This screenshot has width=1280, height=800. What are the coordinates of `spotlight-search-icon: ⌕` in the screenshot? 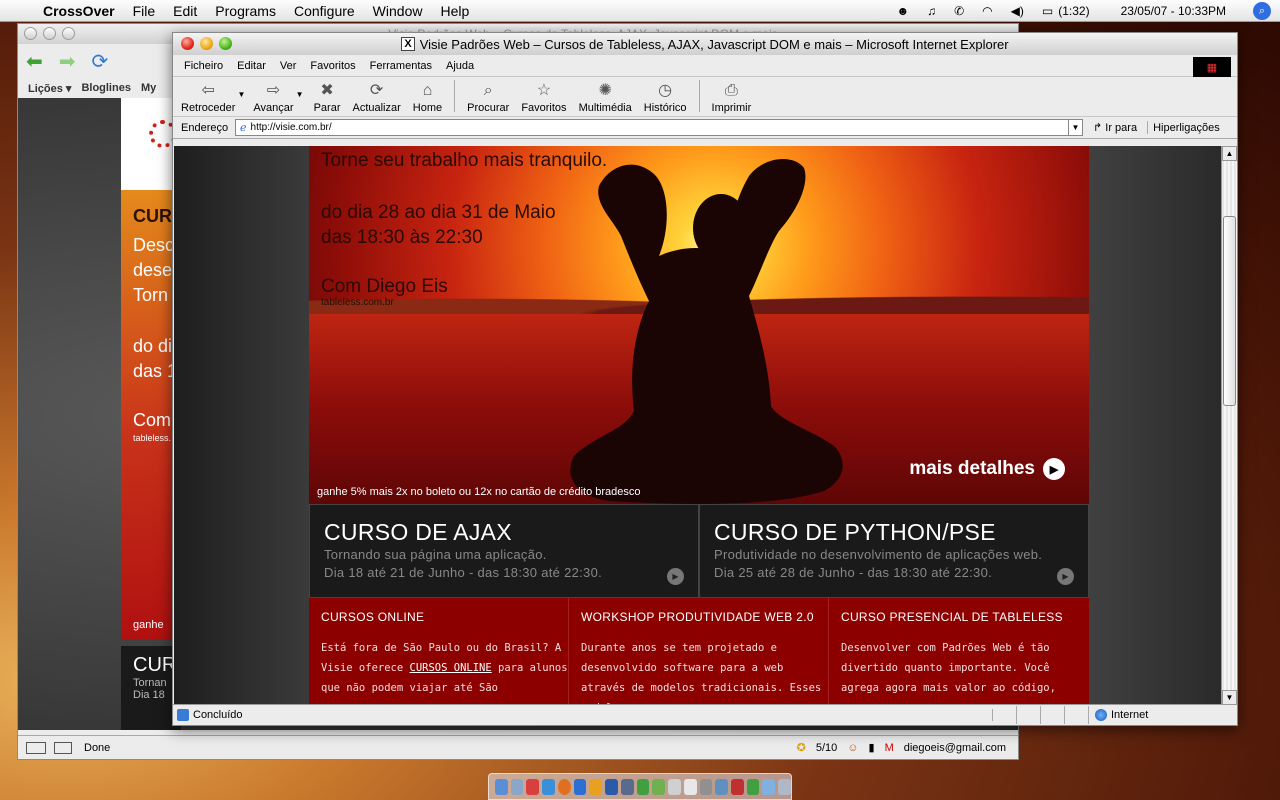 It's located at (1262, 11).